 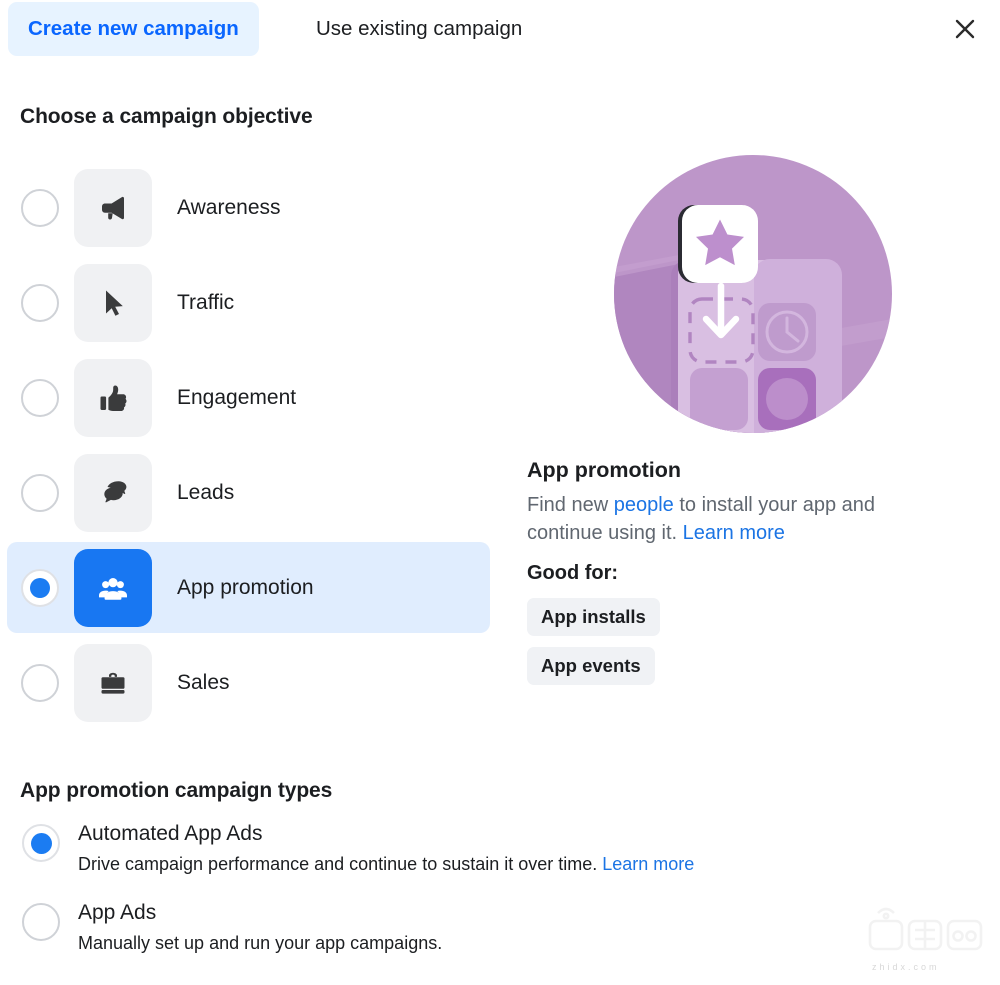 What do you see at coordinates (41, 922) in the screenshot?
I see `radio-app-ads` at bounding box center [41, 922].